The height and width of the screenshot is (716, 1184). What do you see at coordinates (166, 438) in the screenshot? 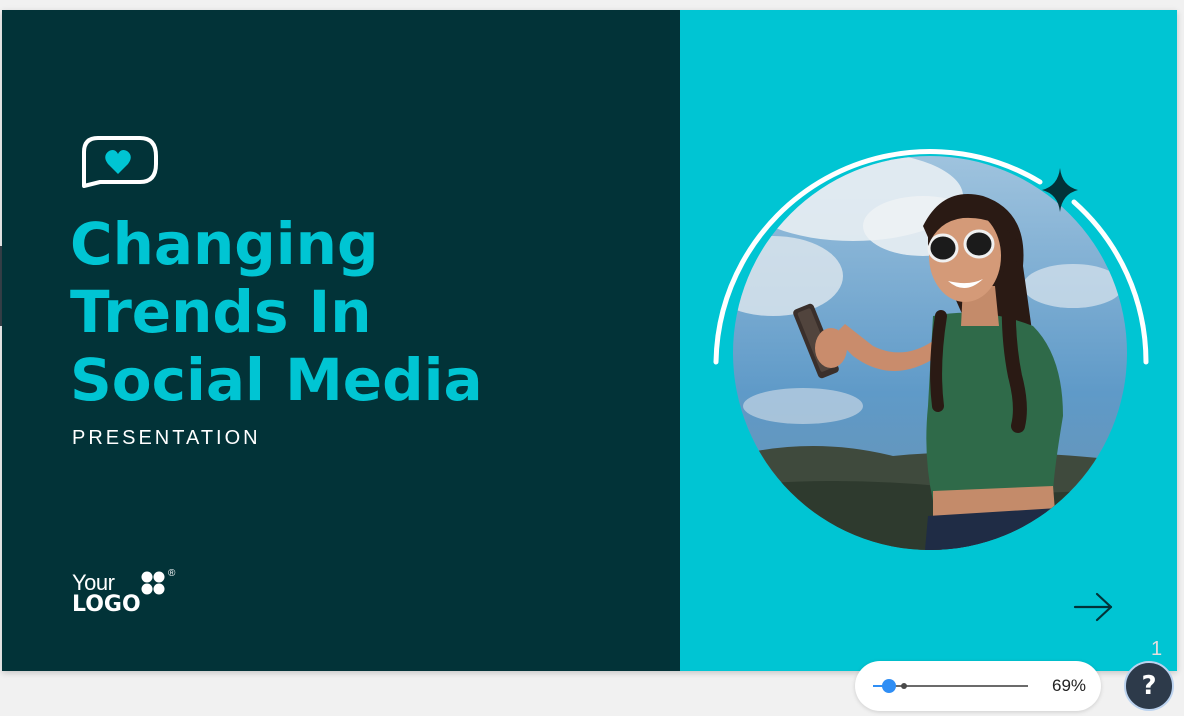
I see `slide-subtitle: PRESENTATION` at bounding box center [166, 438].